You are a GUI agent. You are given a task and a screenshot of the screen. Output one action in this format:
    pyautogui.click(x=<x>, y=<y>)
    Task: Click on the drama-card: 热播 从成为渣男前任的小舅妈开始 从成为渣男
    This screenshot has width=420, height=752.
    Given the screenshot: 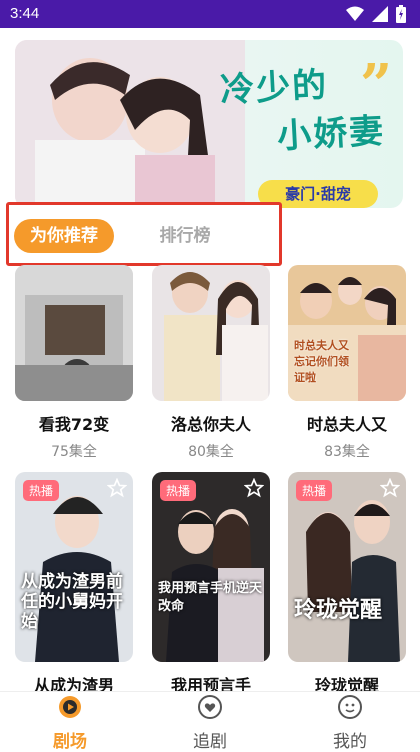 What is the action you would take?
    pyautogui.click(x=74, y=584)
    